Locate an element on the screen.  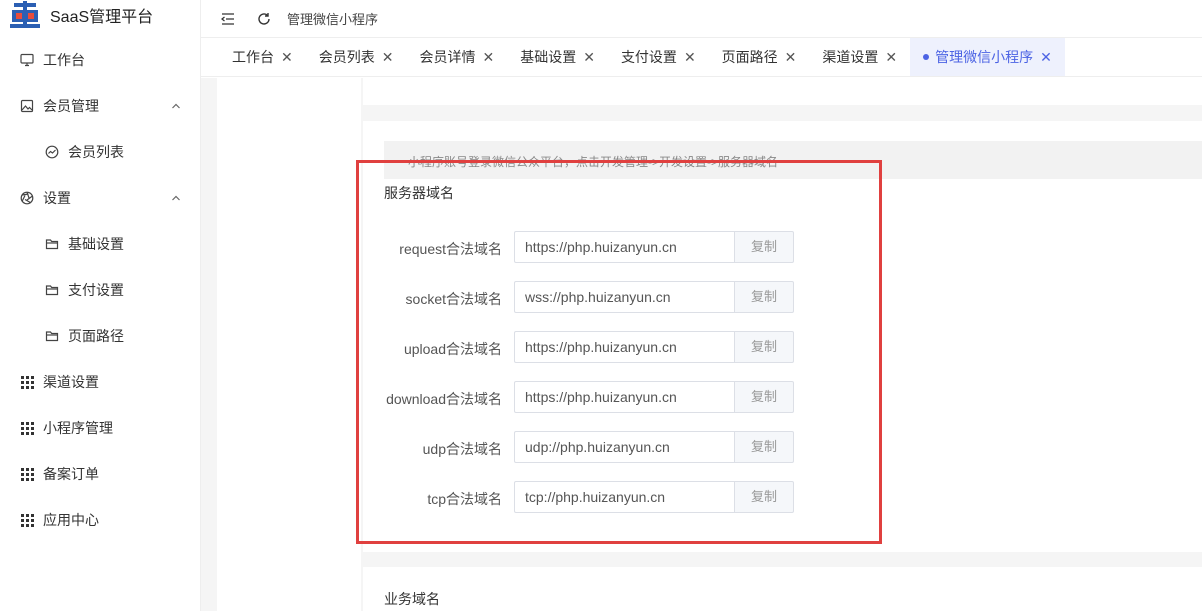
sidebar-item-label: 工作台 is located at coordinates (64, 60).